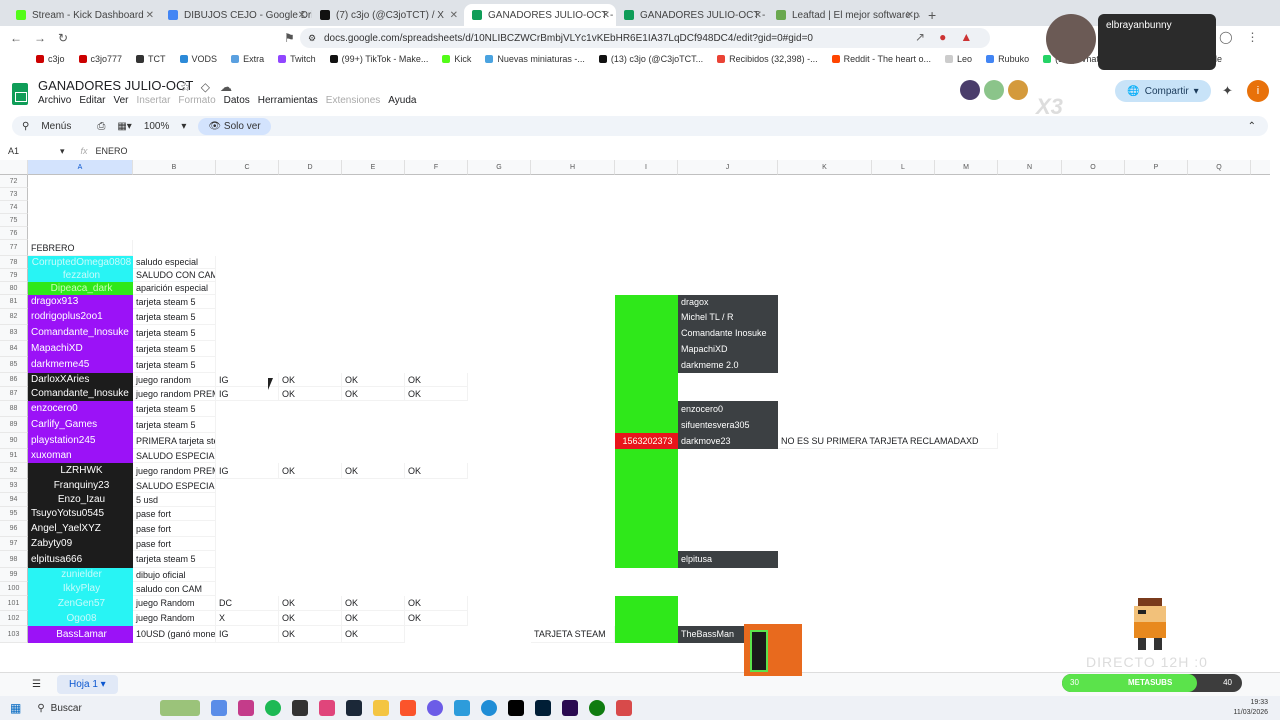 Image resolution: width=1280 pixels, height=720 pixels. Describe the element at coordinates (80, 514) in the screenshot. I see `cell-a95: TsuyoYotsu0545` at that location.